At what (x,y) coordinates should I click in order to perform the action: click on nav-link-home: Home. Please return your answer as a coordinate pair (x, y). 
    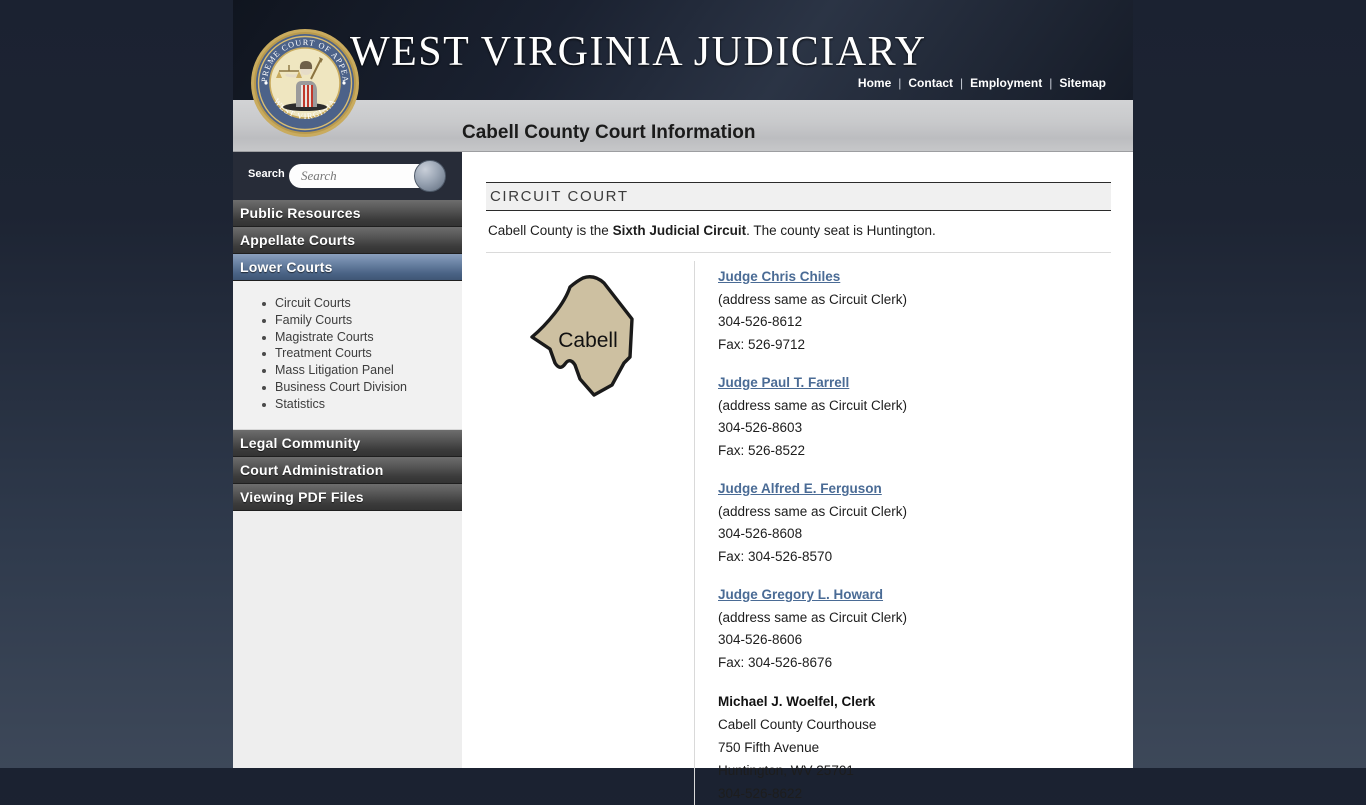
    Looking at the image, I should click on (874, 83).